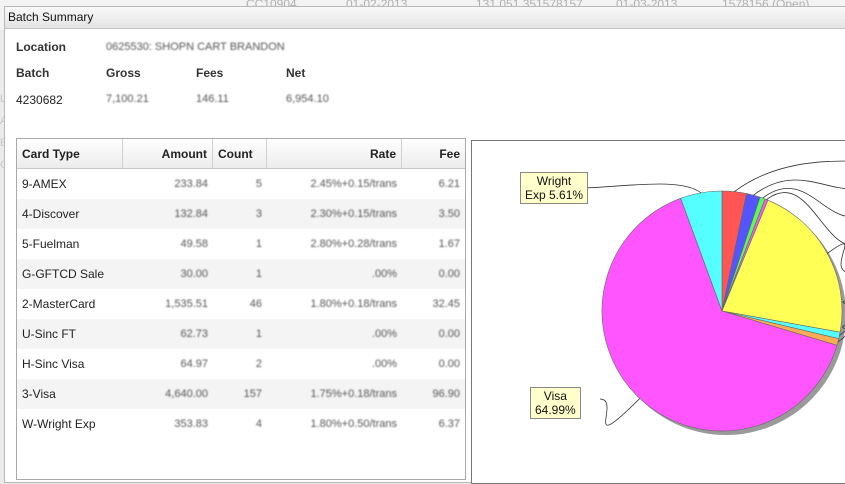 The height and width of the screenshot is (484, 845). Describe the element at coordinates (194, 274) in the screenshot. I see `cell-amount: 30.00` at that location.